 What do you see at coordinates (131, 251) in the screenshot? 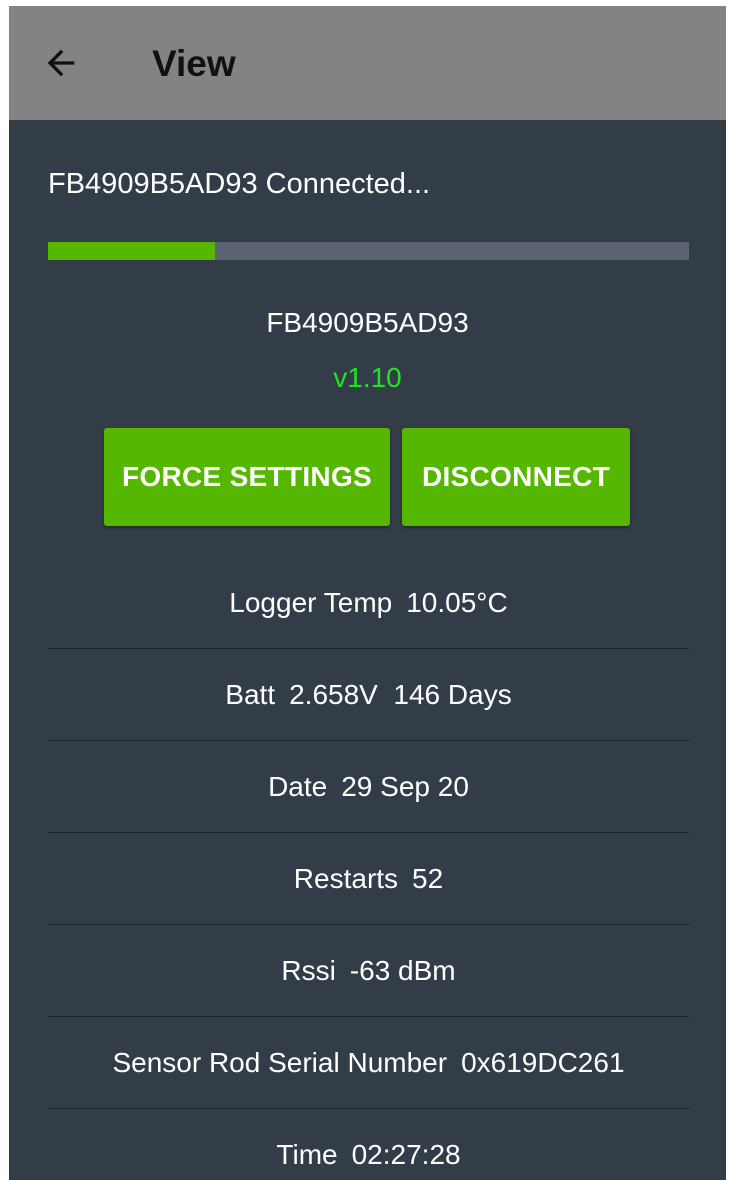
I see `progress-bar-fill` at bounding box center [131, 251].